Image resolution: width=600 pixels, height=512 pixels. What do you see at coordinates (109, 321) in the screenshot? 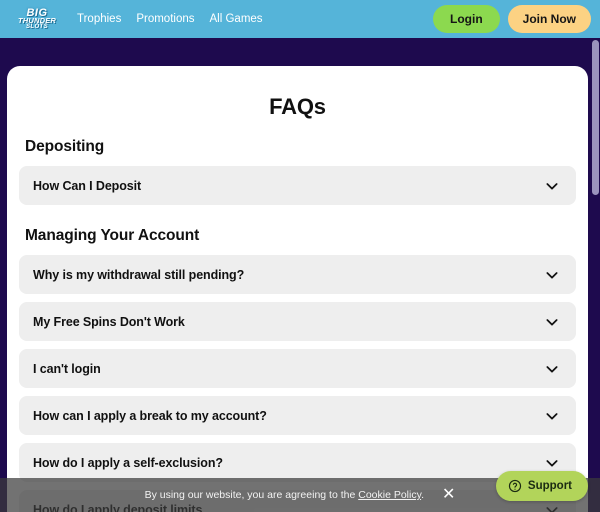
I see `faq-question-label: My Free Spins Don't Work` at bounding box center [109, 321].